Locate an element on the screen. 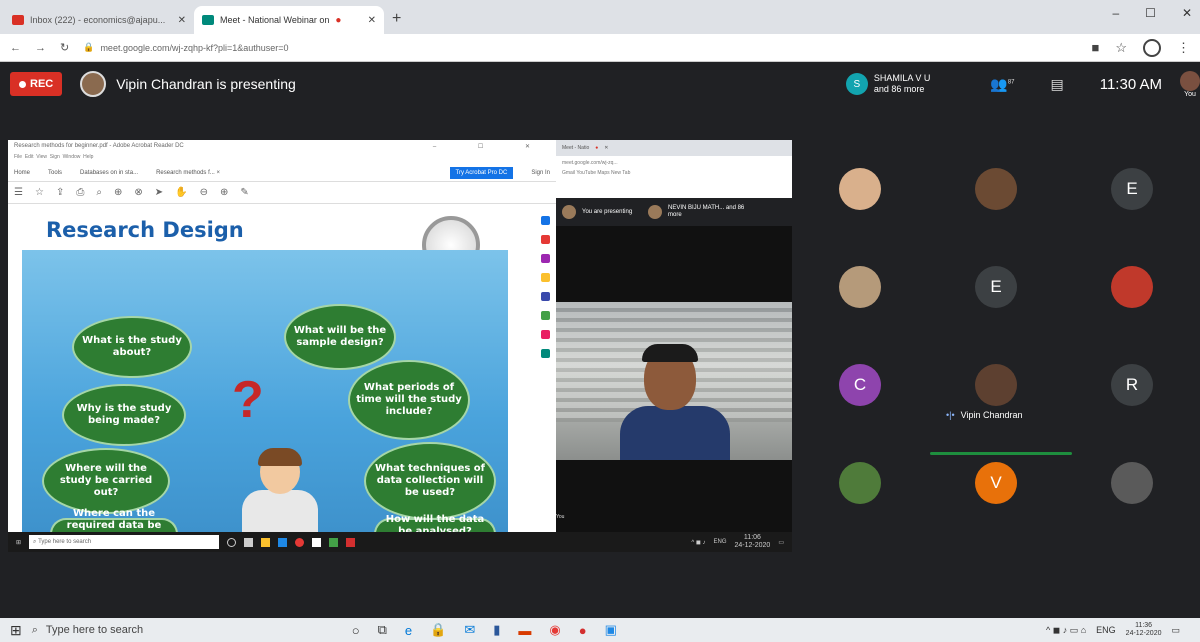 The width and height of the screenshot is (1200, 642). tray-icons: ^ ◼ ♪ ▭ ⌂ is located at coordinates (1066, 630).